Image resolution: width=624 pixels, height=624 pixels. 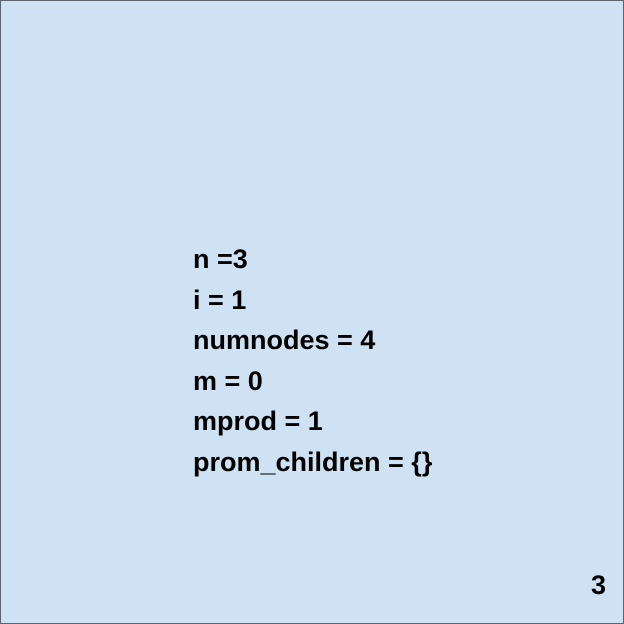 I want to click on page-number: 3, so click(x=598, y=585).